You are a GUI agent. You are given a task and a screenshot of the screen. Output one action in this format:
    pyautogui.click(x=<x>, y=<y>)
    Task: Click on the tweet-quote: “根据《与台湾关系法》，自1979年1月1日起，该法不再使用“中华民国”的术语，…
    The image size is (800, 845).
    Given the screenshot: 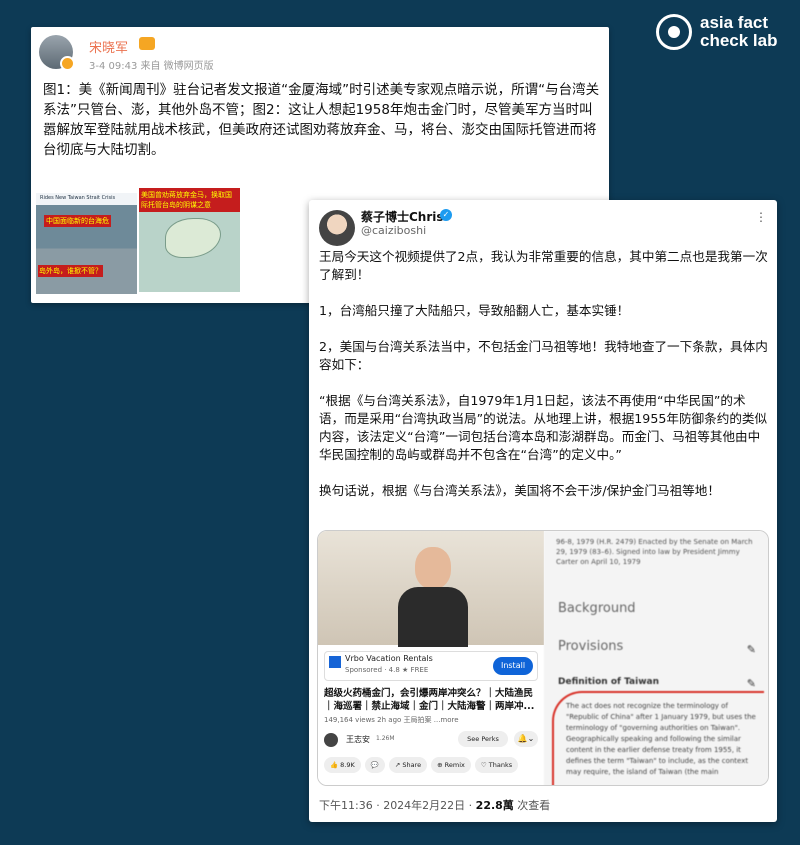 What is the action you would take?
    pyautogui.click(x=543, y=427)
    